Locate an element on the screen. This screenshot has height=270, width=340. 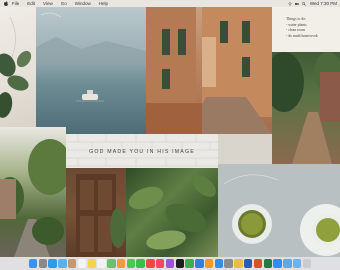
messages-icon is located at coordinates (131, 263).